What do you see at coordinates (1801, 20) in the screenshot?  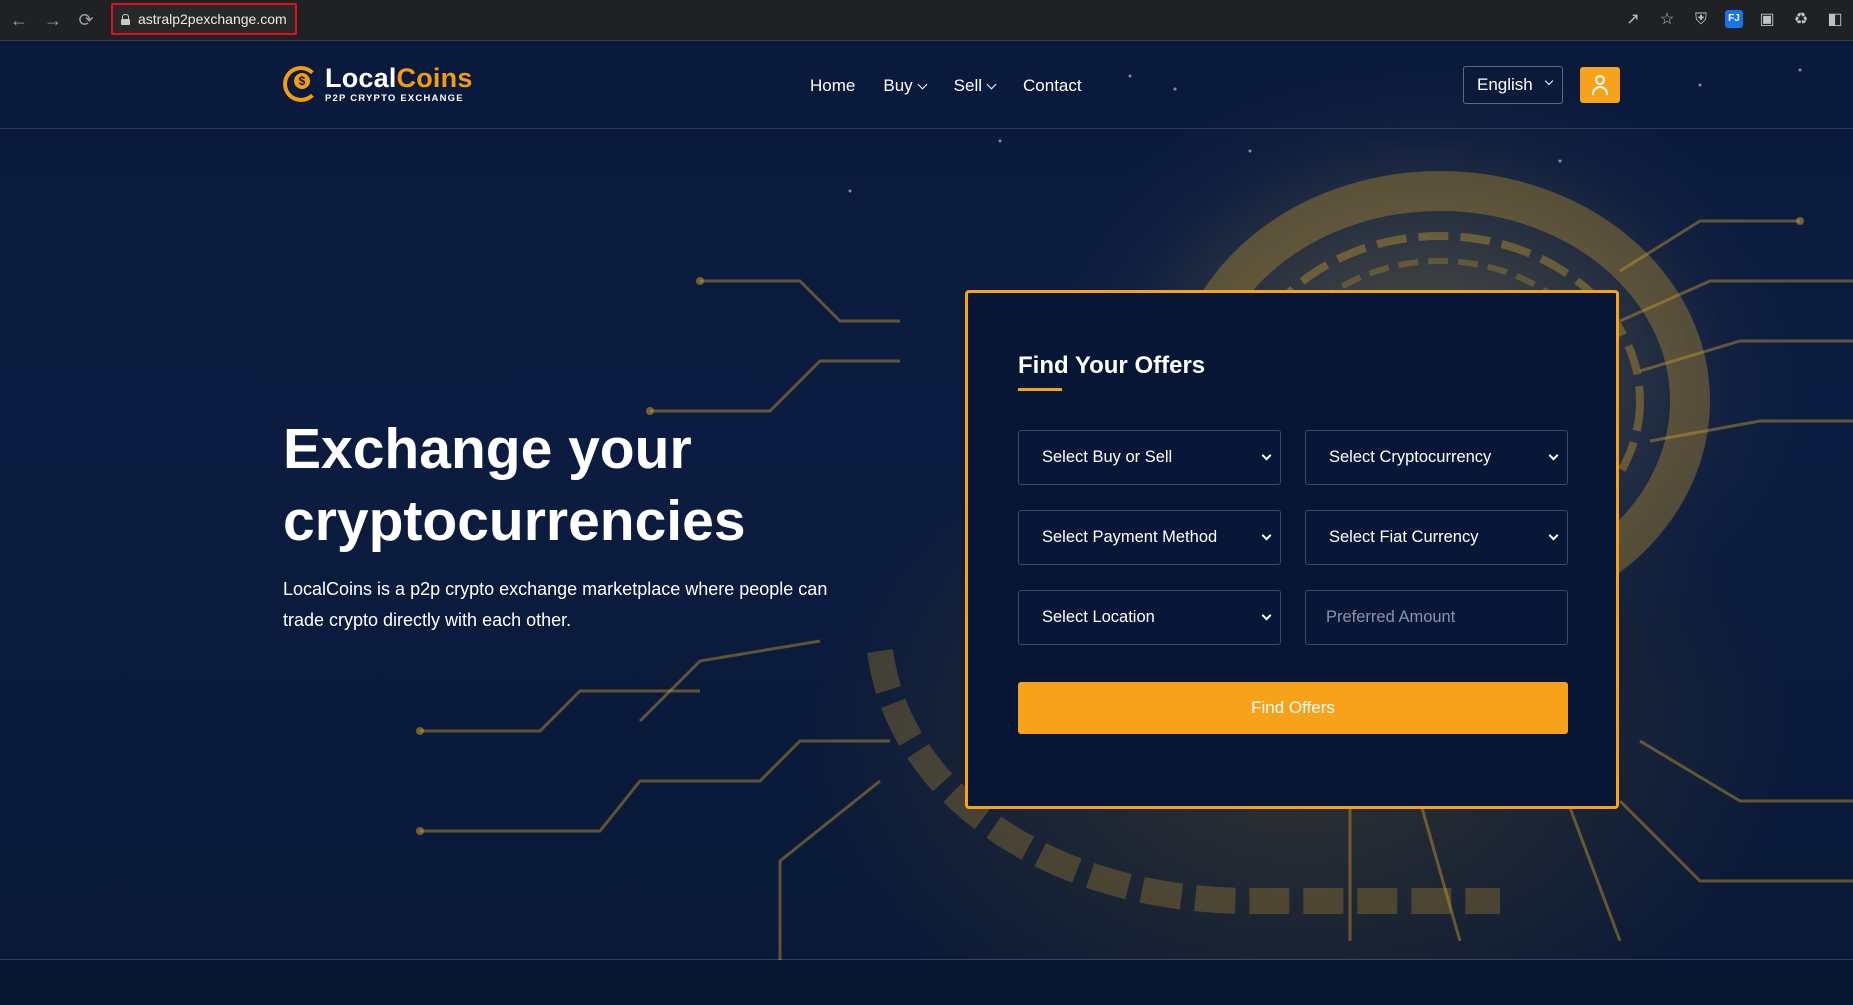 I see `puzzle-icon: ♻` at bounding box center [1801, 20].